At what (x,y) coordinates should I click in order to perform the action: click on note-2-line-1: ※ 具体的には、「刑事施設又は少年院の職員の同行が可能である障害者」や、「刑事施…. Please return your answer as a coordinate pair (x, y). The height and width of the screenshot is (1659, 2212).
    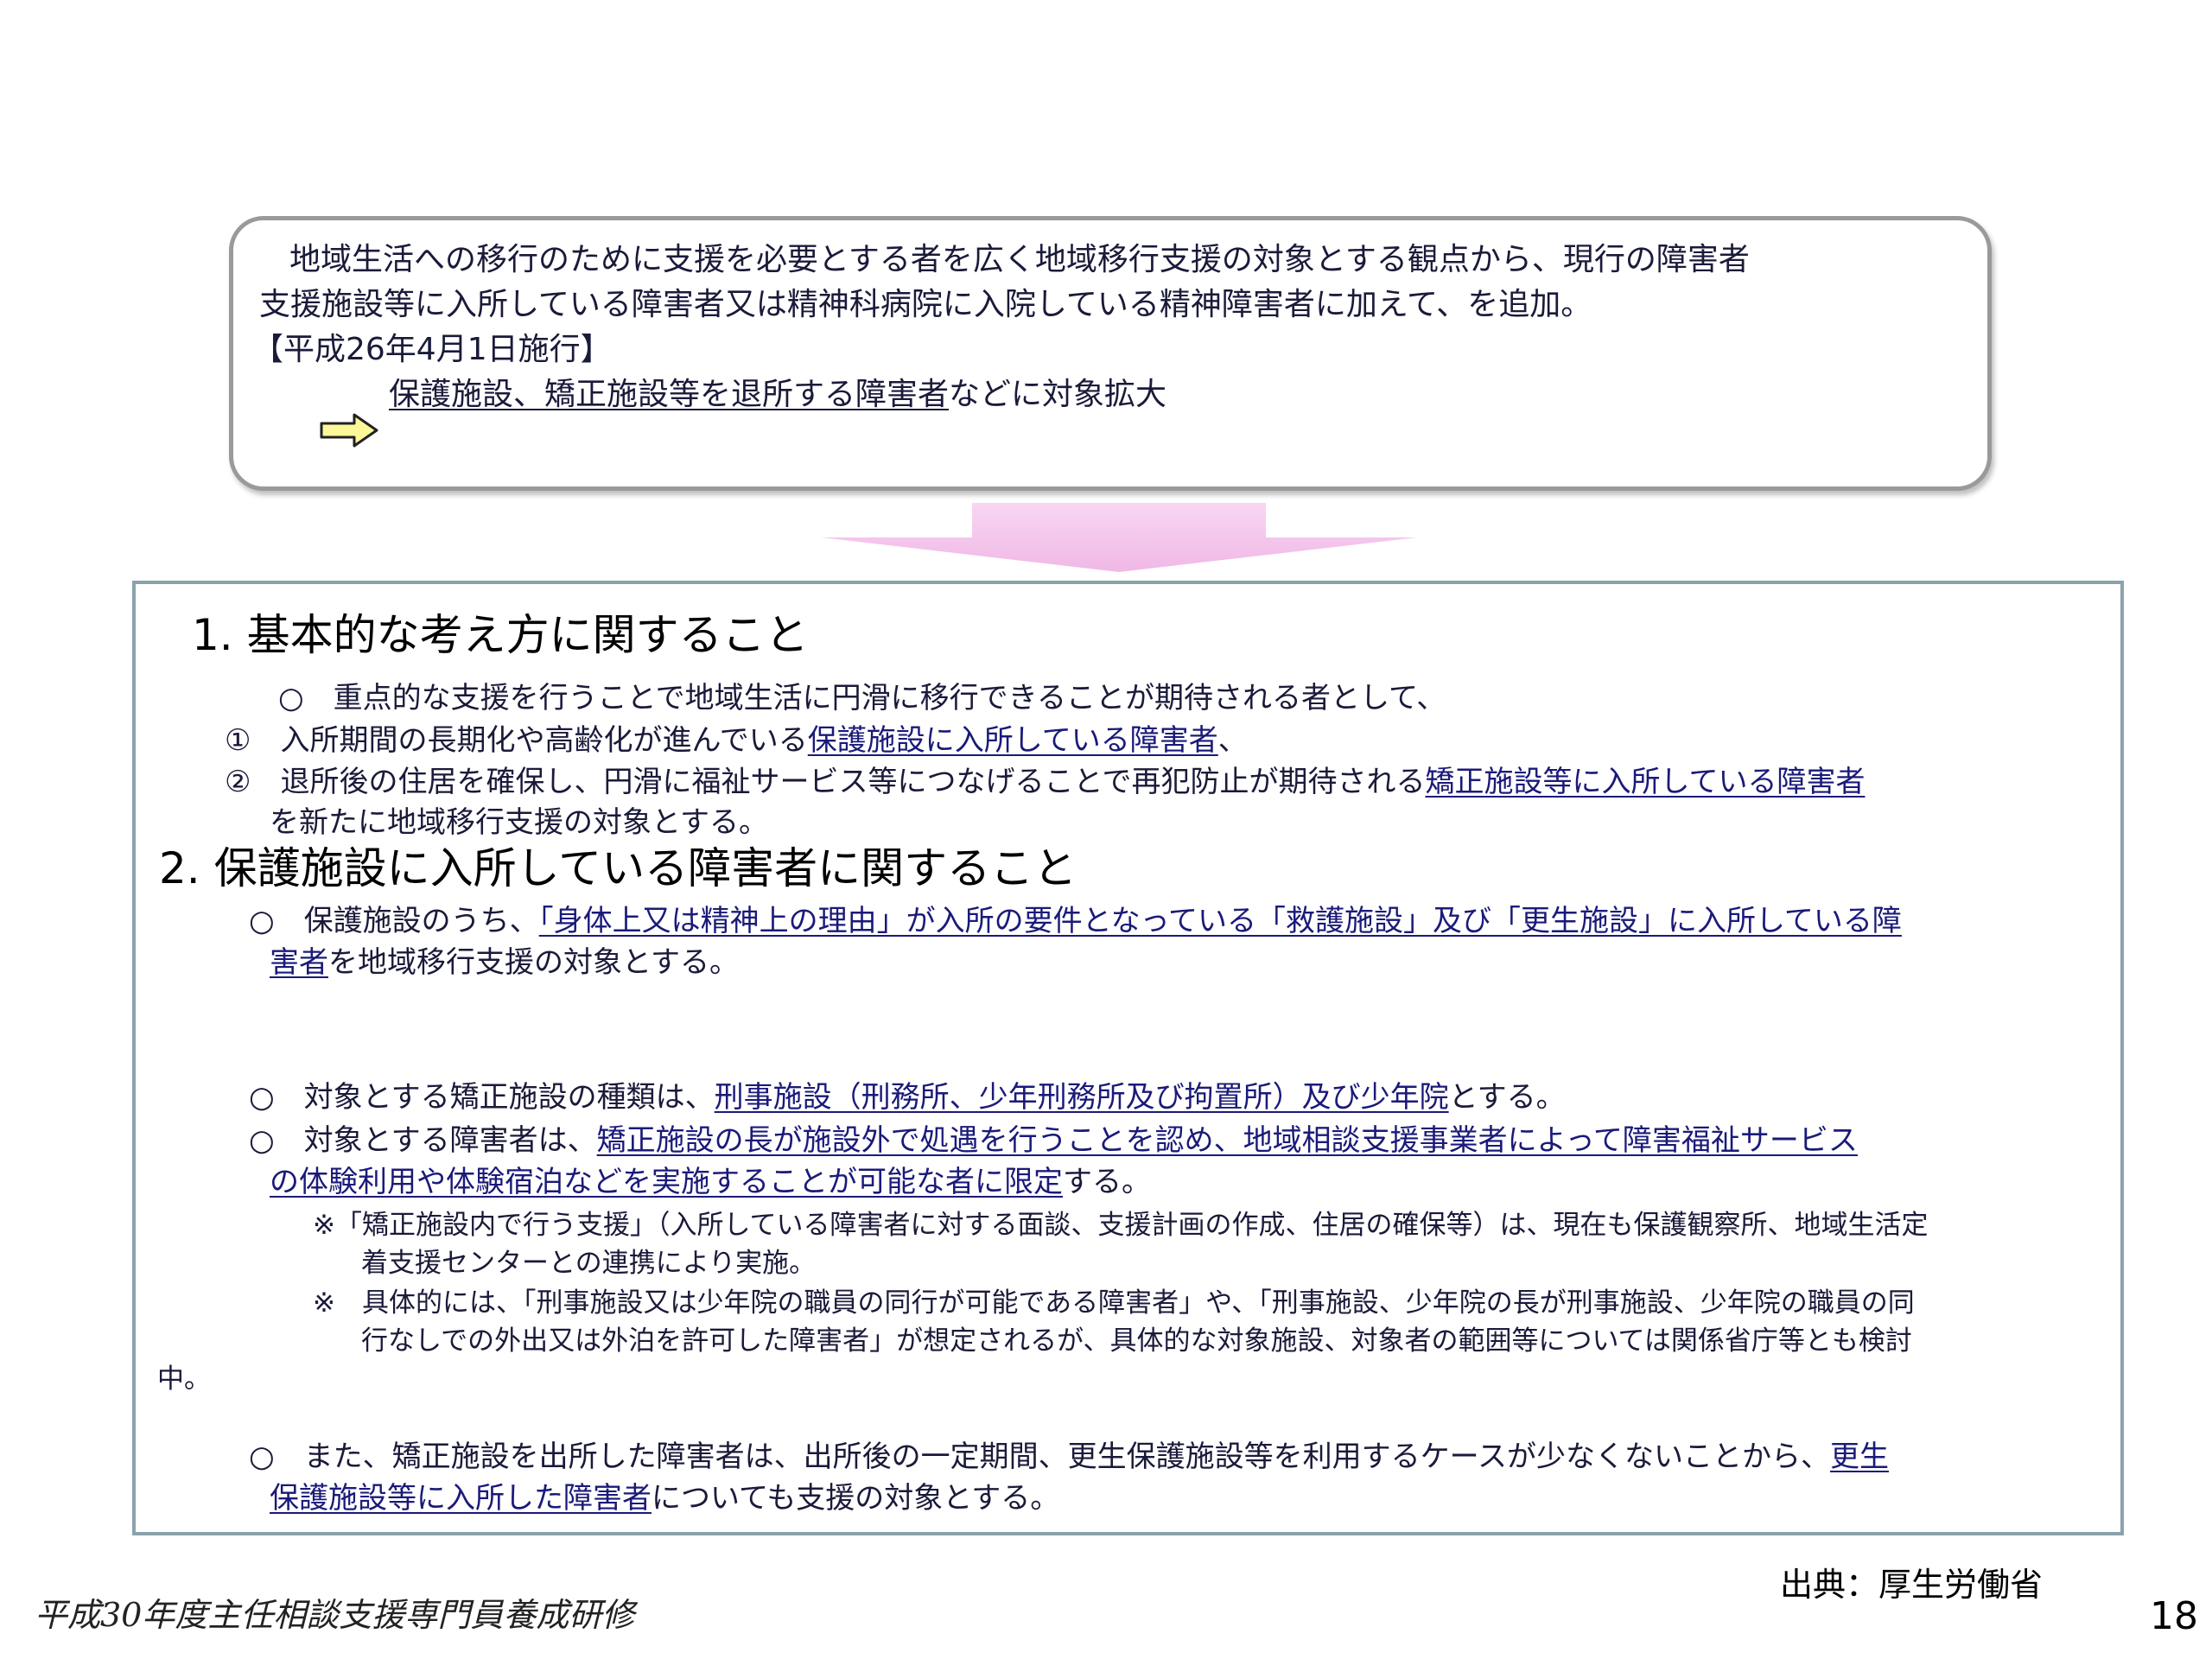
    Looking at the image, I should click on (1114, 1303).